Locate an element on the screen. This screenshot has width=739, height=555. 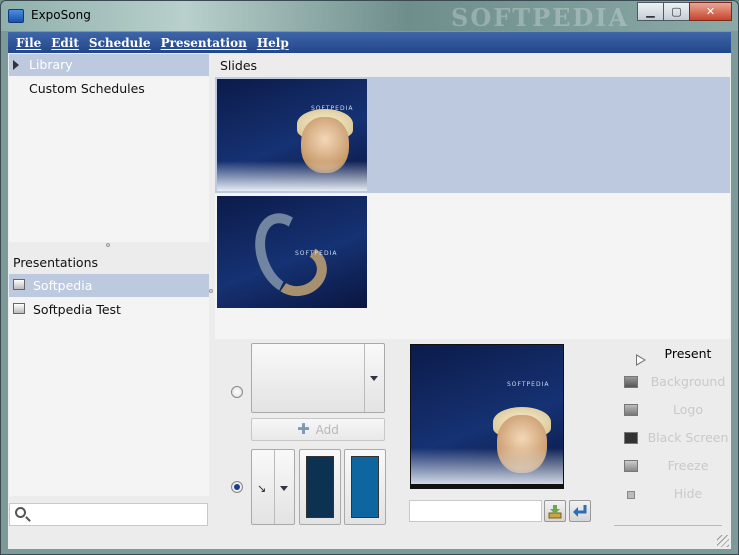
presentation-label: Softpedia Test is located at coordinates (77, 309).